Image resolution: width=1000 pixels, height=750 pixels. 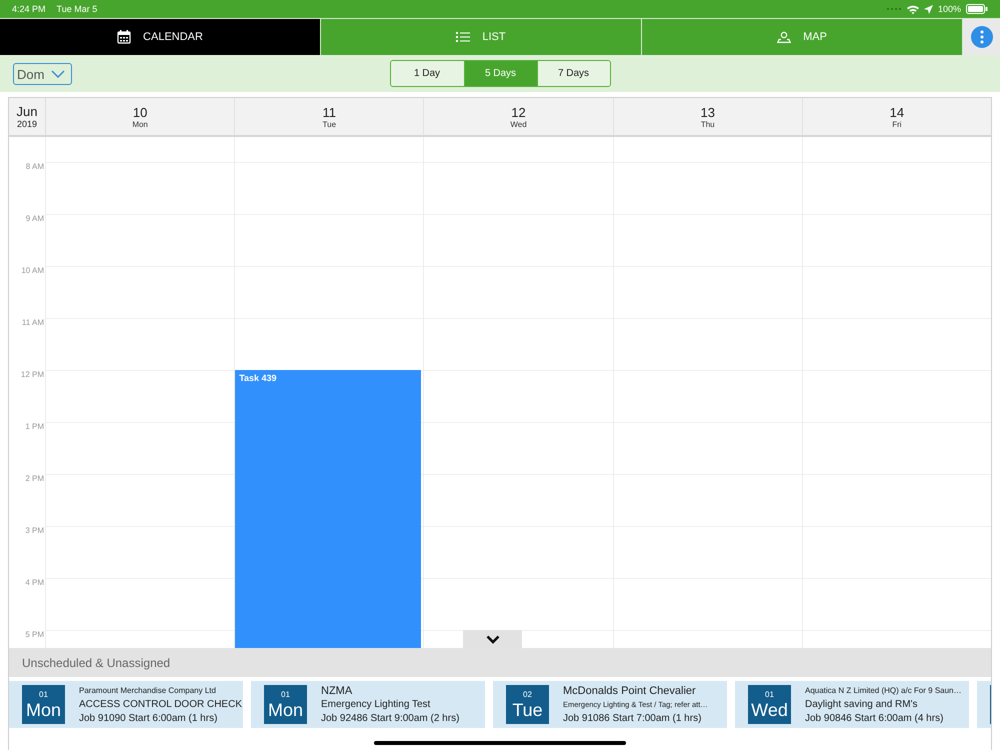 What do you see at coordinates (140, 112) in the screenshot?
I see `day-number: 10` at bounding box center [140, 112].